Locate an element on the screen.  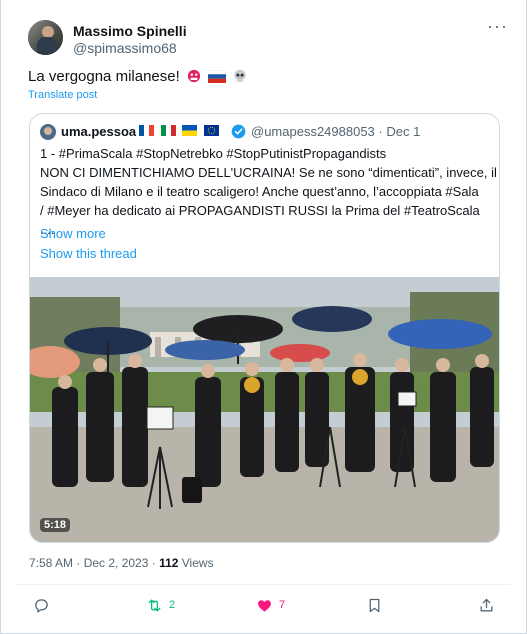
reply-button is located at coordinates (44, 605).